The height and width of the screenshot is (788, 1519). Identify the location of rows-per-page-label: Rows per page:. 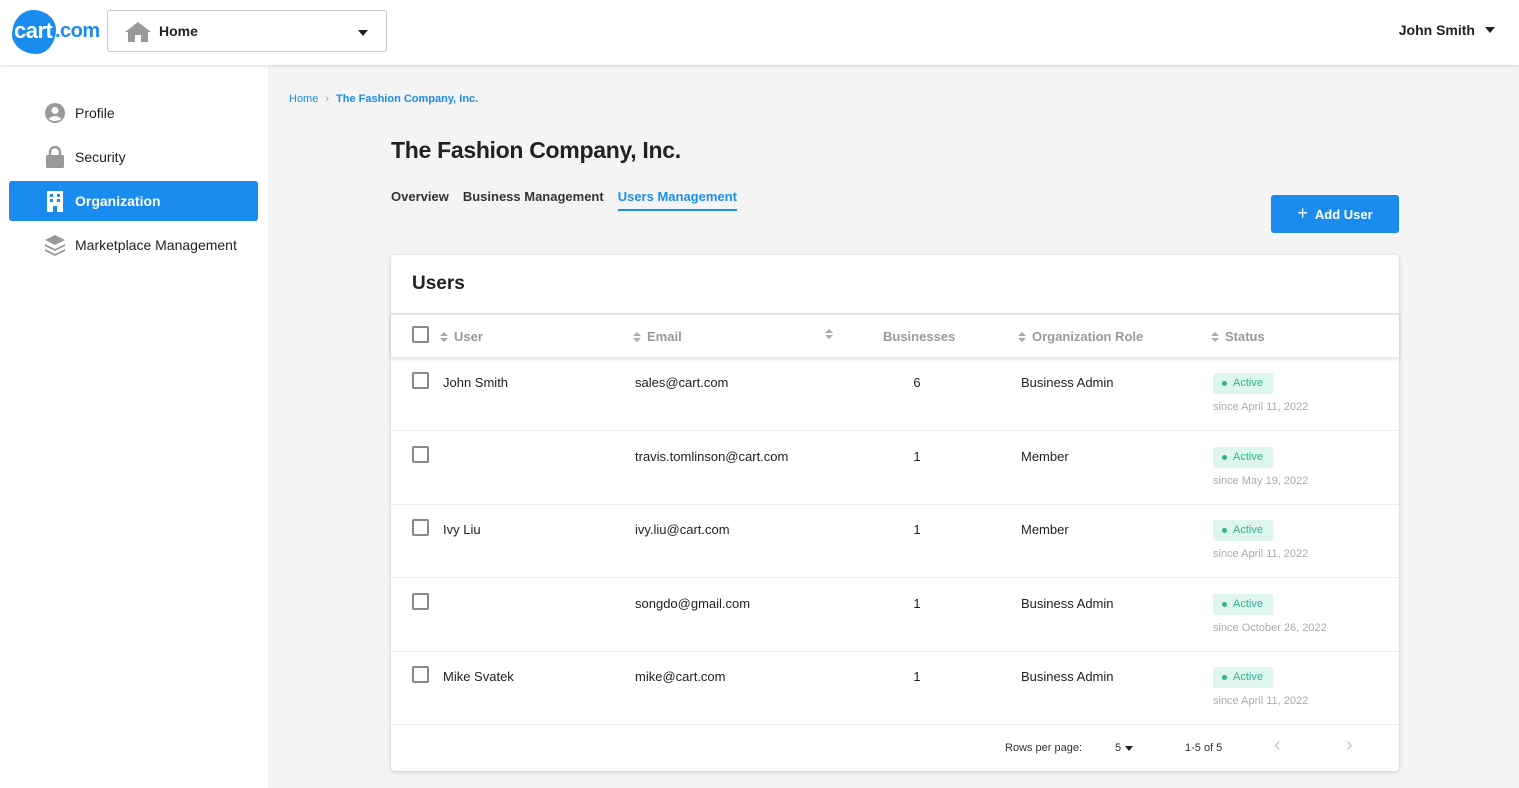
(1044, 748).